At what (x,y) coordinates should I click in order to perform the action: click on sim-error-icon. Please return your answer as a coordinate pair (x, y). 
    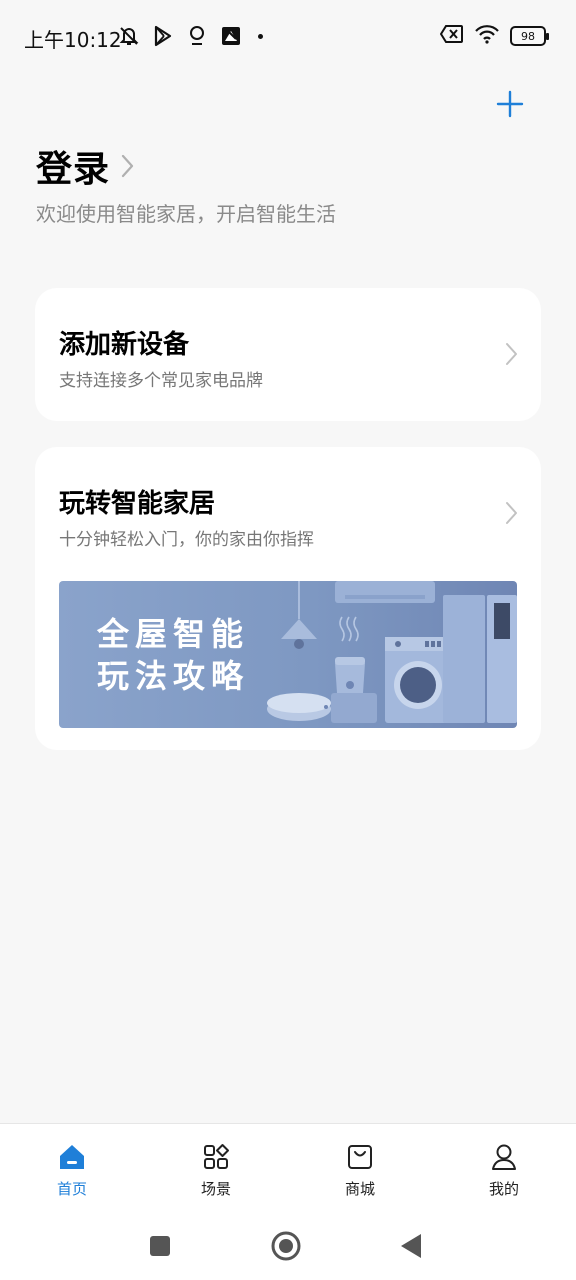
    Looking at the image, I should click on (451, 36).